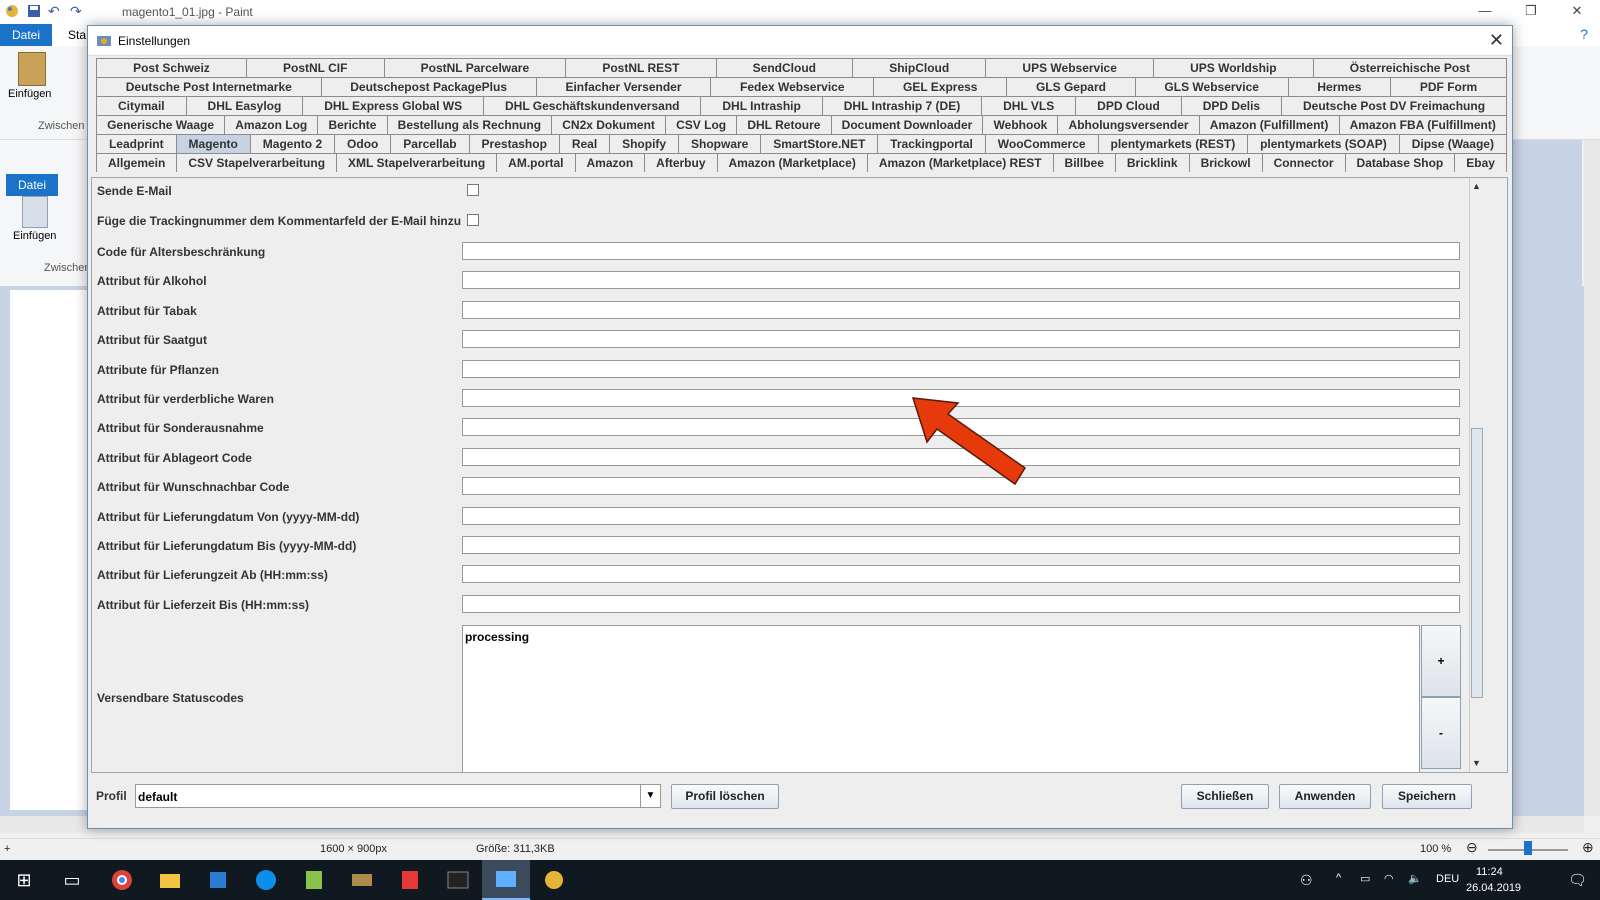  What do you see at coordinates (919, 67) in the screenshot?
I see `tab-shipcloud: ShipCloud` at bounding box center [919, 67].